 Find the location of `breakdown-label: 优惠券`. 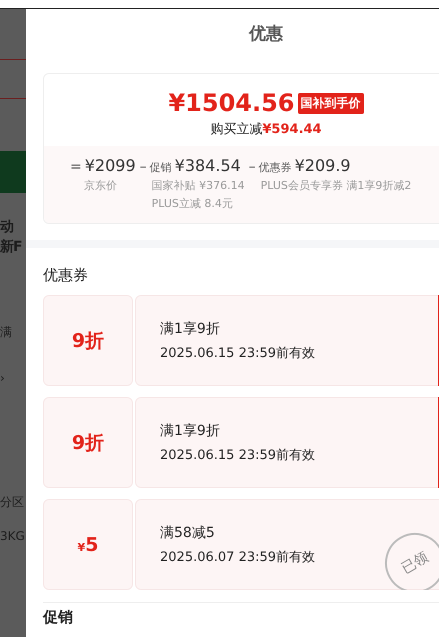

breakdown-label: 优惠券 is located at coordinates (275, 167).